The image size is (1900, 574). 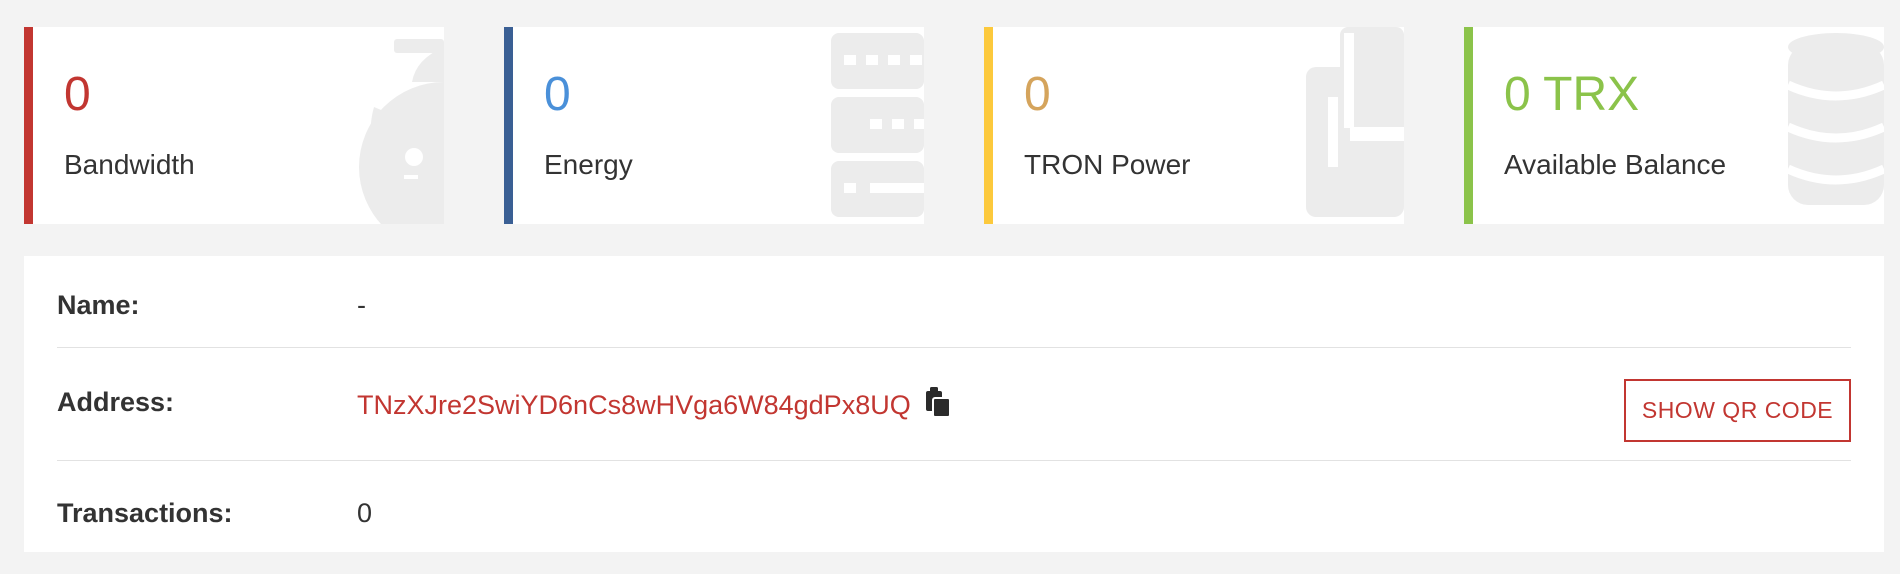 I want to click on address-link: TNzXJre2SwiYD6nCs8wHVga6W84gdPx8UQ, so click(x=634, y=405).